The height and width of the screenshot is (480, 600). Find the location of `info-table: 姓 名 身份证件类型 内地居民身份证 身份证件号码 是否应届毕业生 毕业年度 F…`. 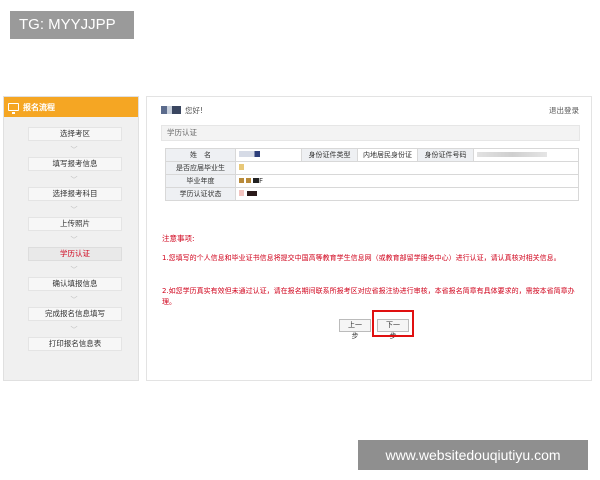

info-table: 姓 名 身份证件类型 内地居民身份证 身份证件号码 是否应届毕业生 毕业年度 F… is located at coordinates (372, 174).